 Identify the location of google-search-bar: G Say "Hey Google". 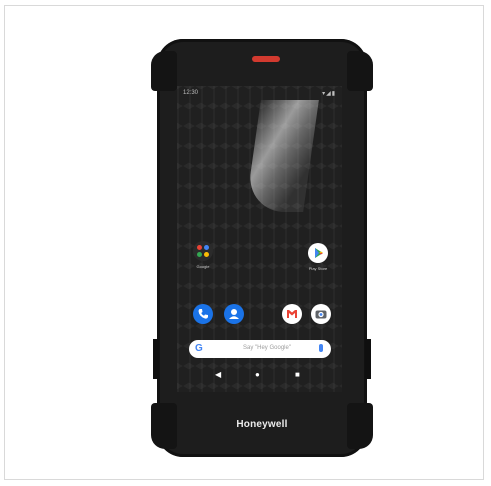
(260, 349).